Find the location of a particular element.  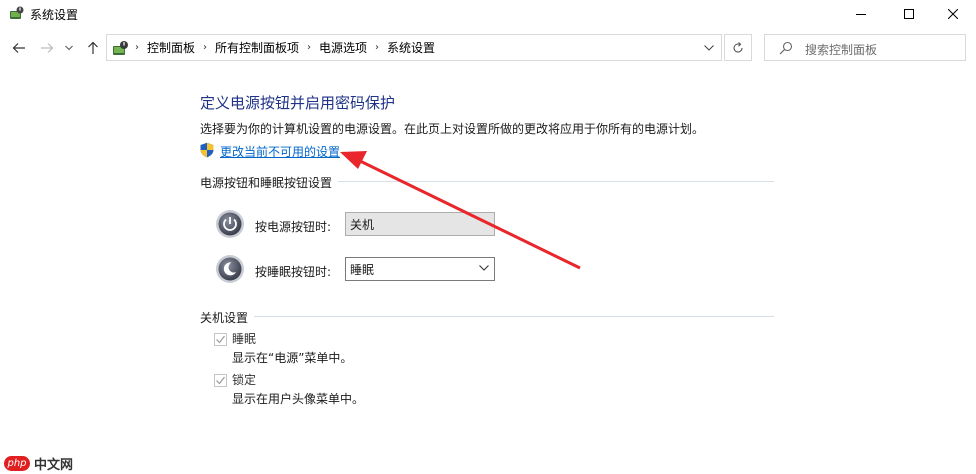

forward-button is located at coordinates (47, 48).